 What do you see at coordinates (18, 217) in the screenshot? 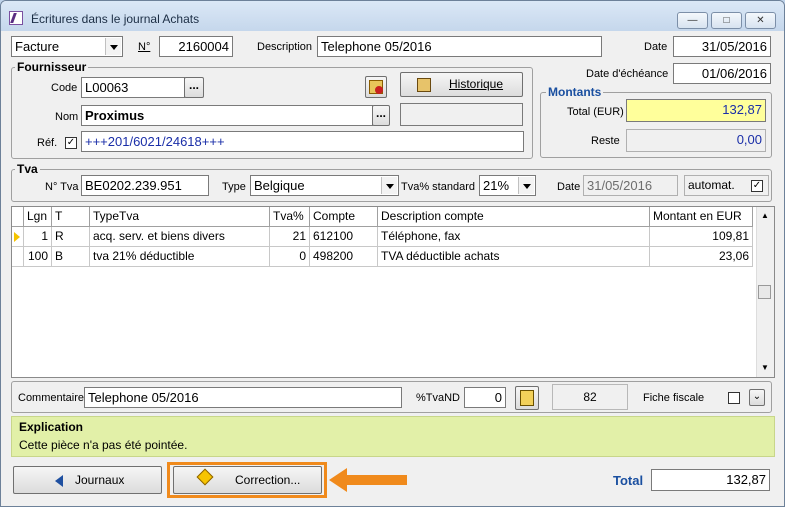
I see `row-indicator-header` at bounding box center [18, 217].